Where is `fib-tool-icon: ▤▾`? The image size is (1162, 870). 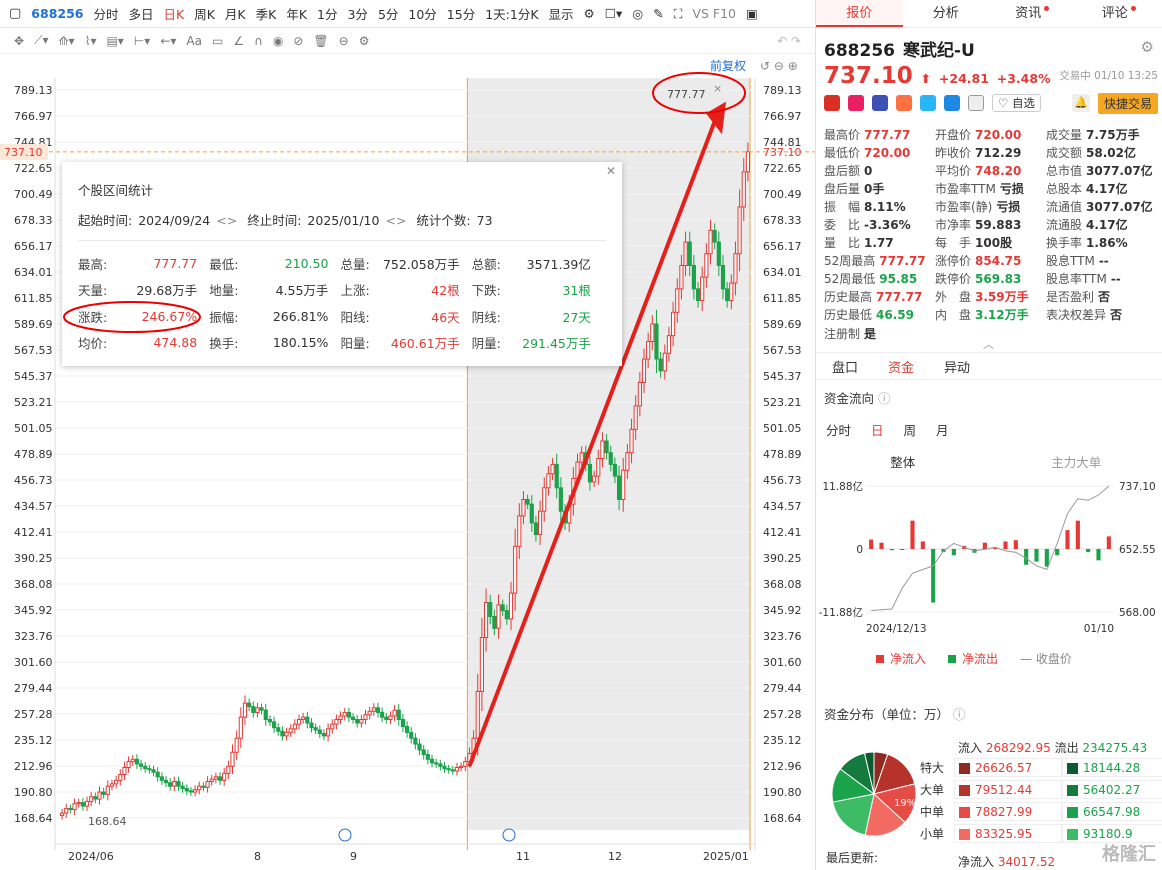 fib-tool-icon: ▤▾ is located at coordinates (114, 41).